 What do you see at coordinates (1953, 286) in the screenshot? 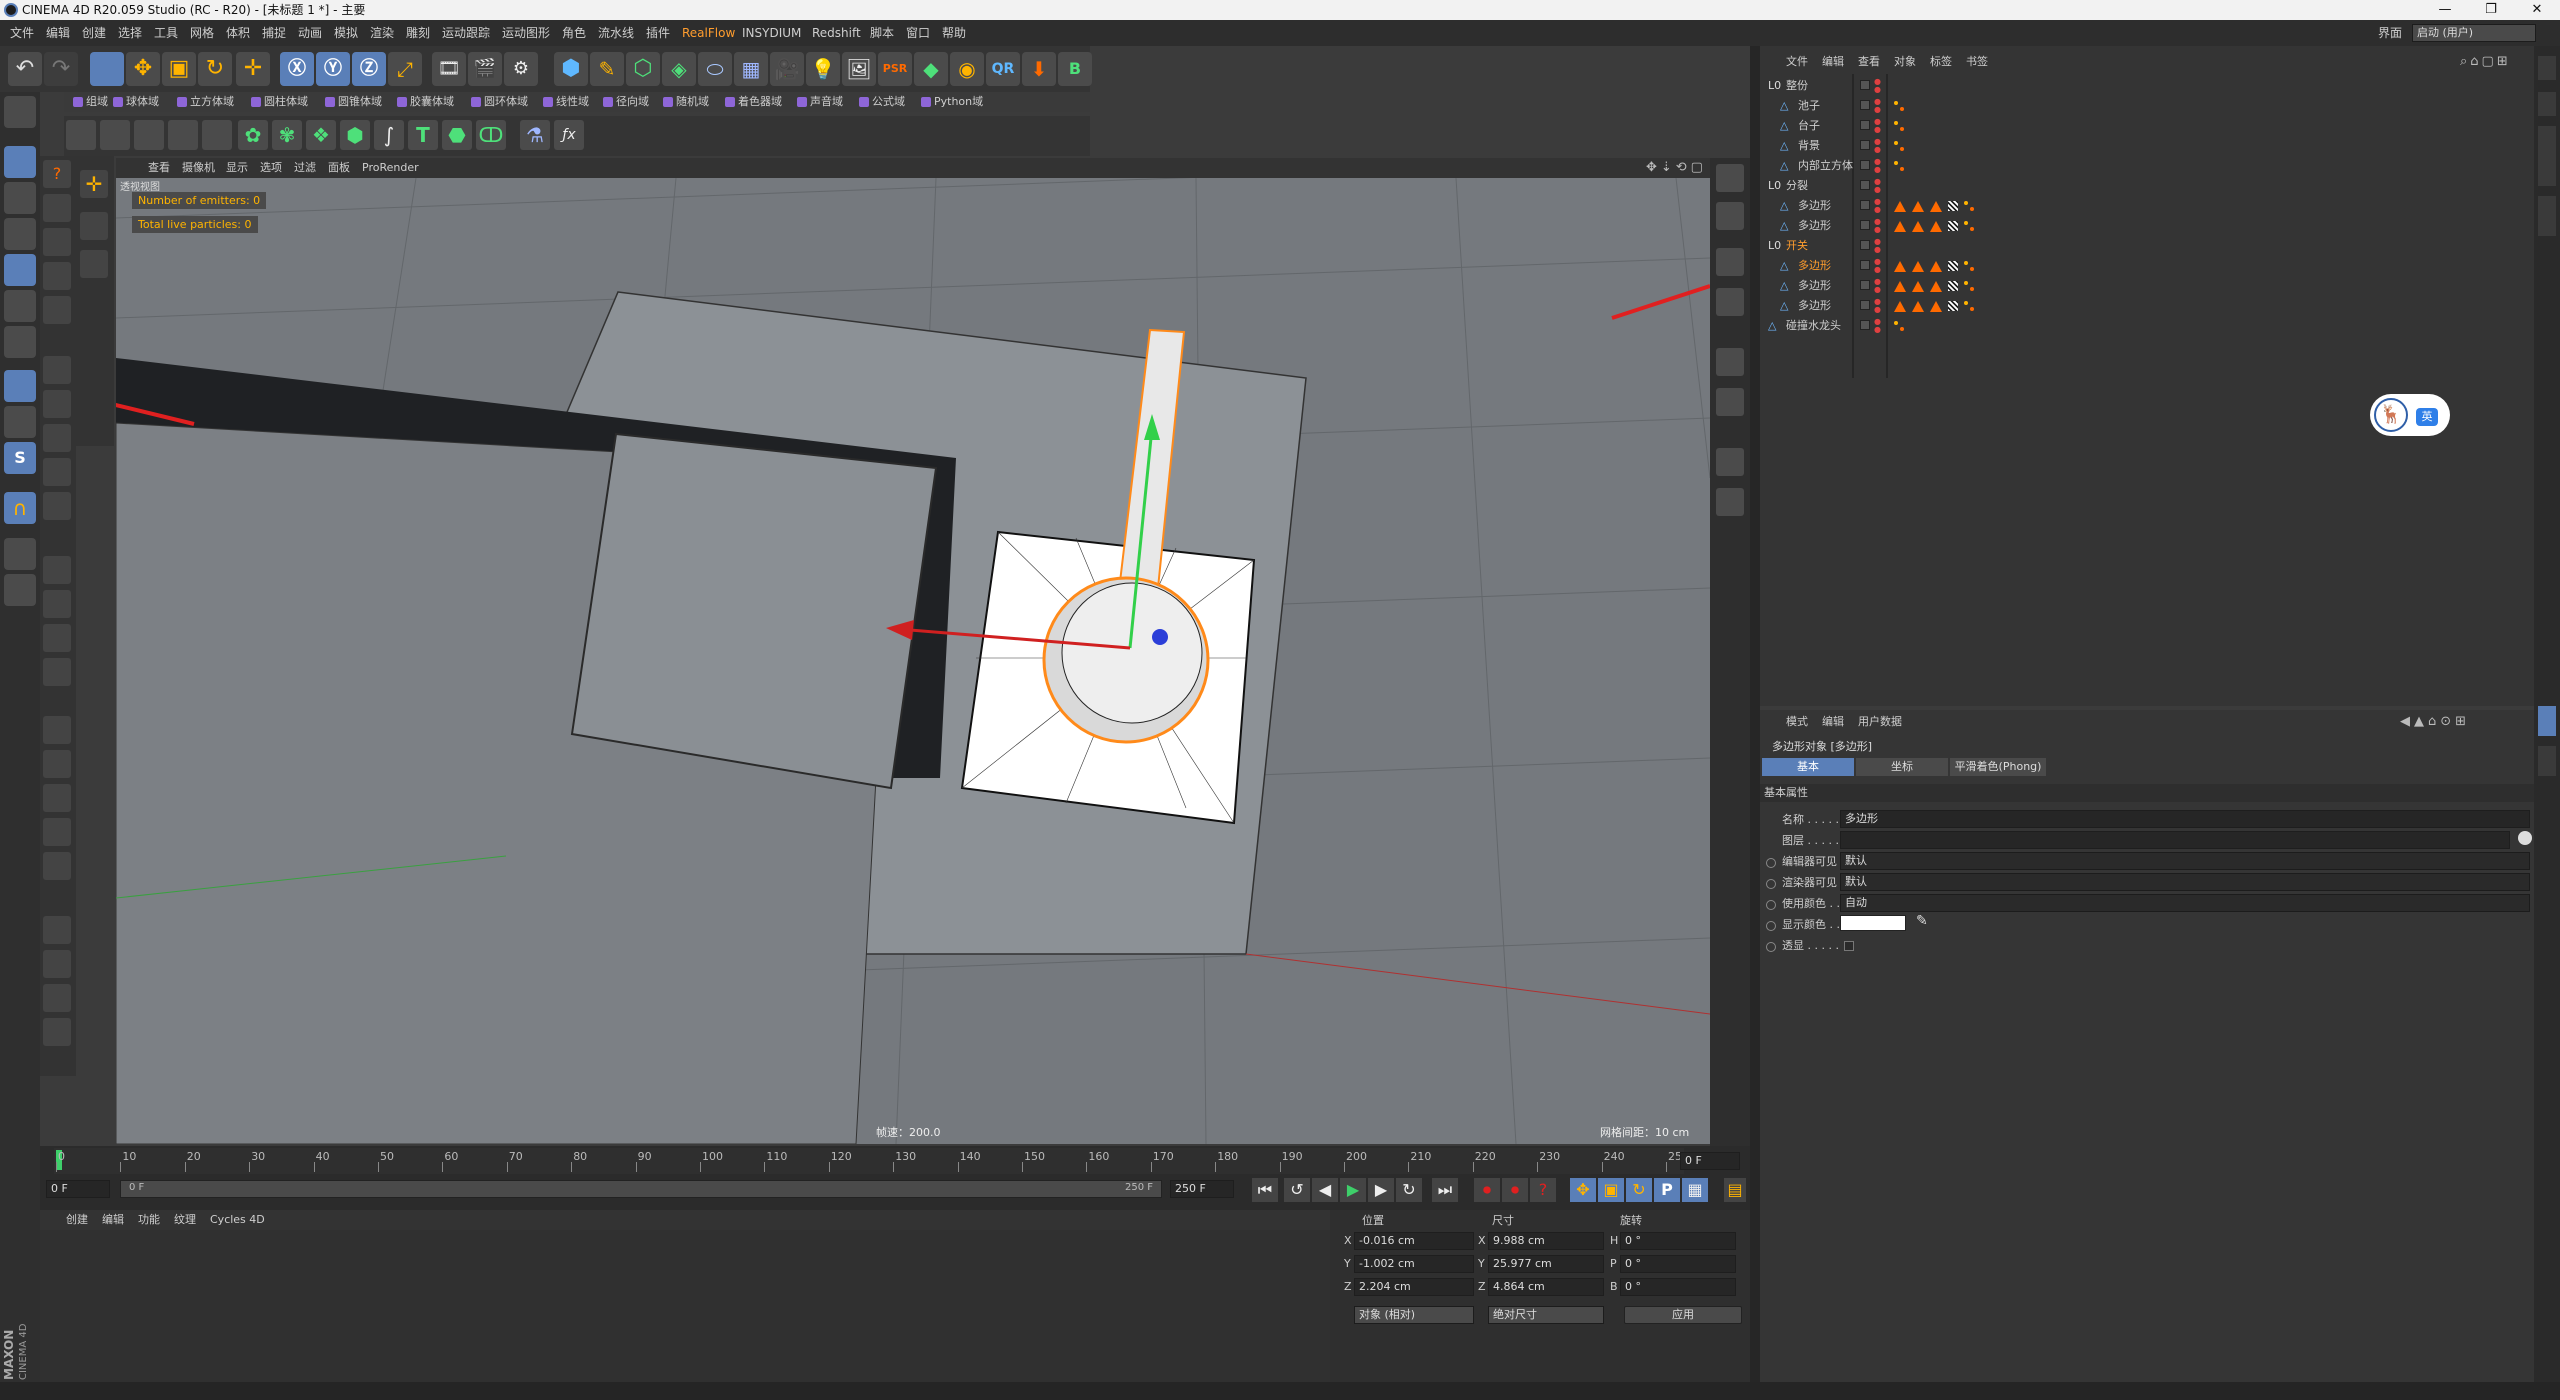
I see `texture-tag-icon` at bounding box center [1953, 286].